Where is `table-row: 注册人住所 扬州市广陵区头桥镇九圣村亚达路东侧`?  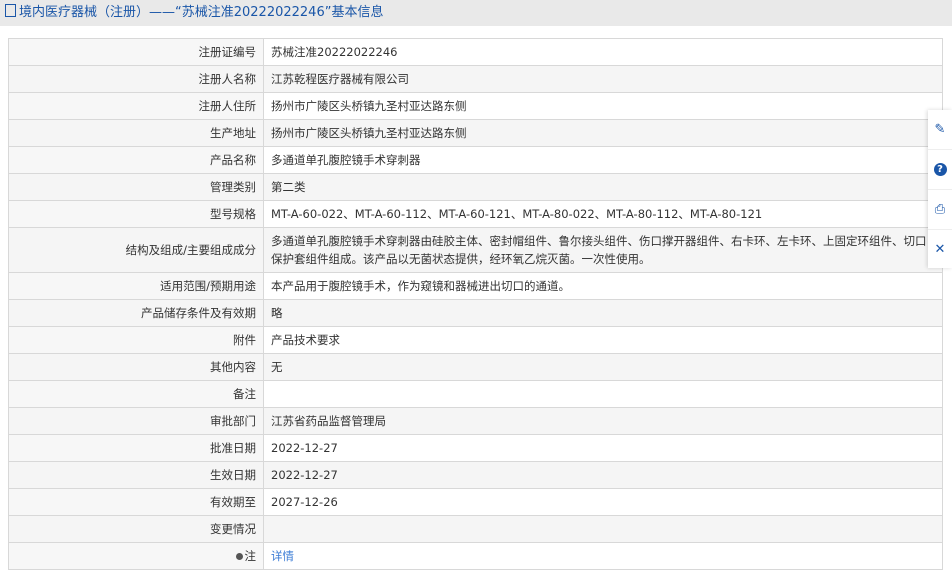 table-row: 注册人住所 扬州市广陵区头桥镇九圣村亚达路东侧 is located at coordinates (475, 106).